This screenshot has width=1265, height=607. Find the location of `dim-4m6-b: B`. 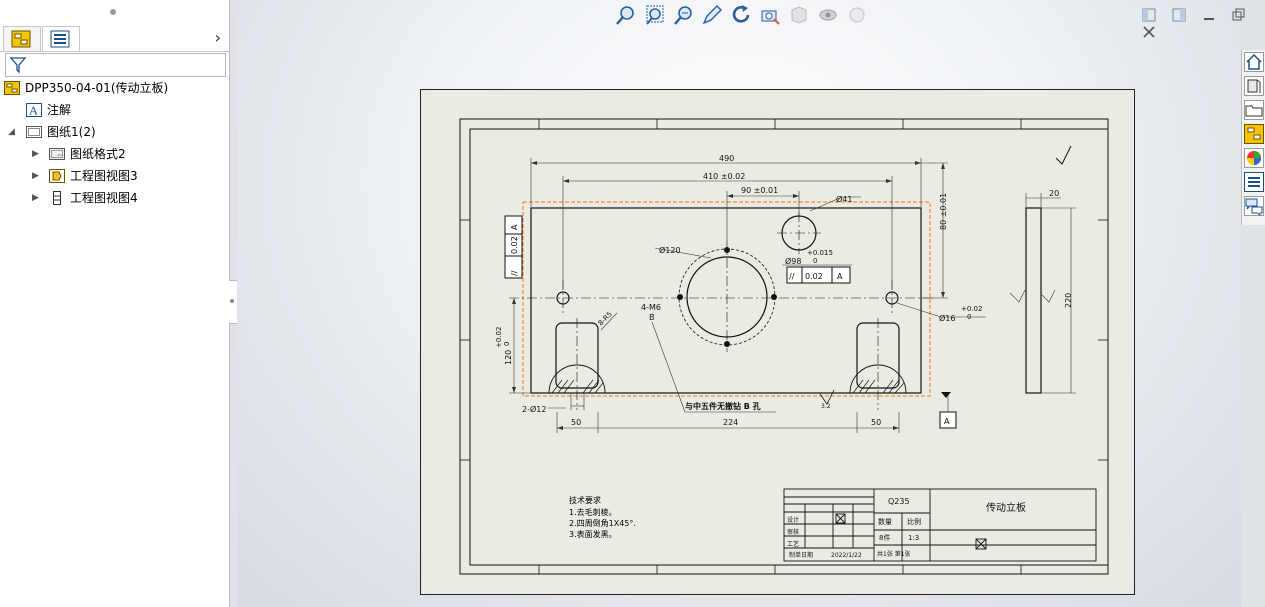

dim-4m6-b: B is located at coordinates (652, 317).